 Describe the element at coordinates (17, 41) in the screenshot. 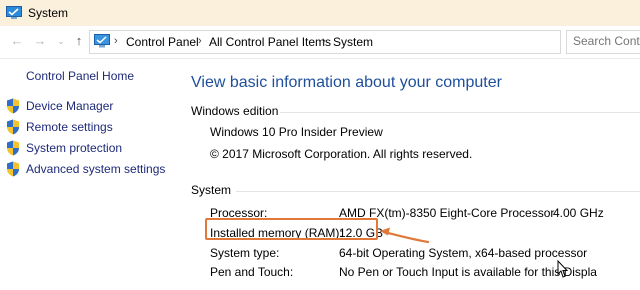

I see `back-arrow-icon: ←` at that location.